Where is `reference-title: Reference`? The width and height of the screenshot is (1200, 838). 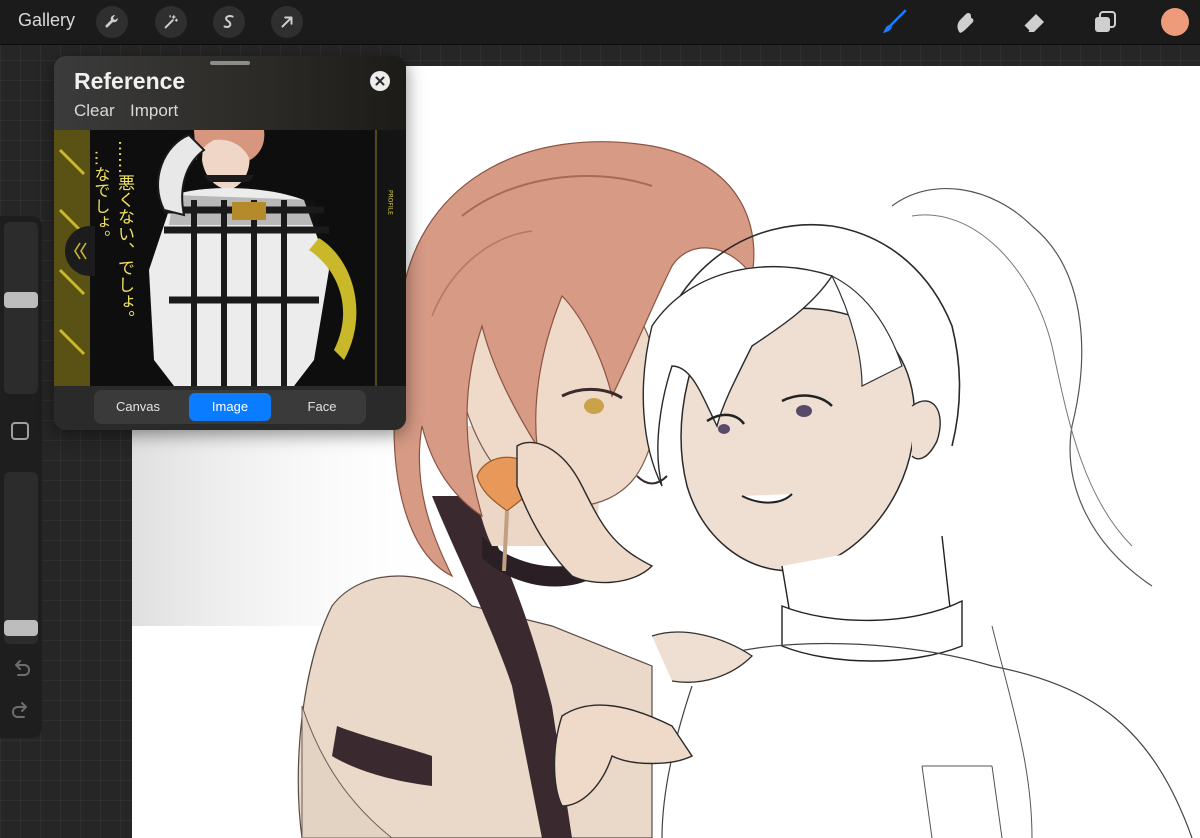 reference-title: Reference is located at coordinates (130, 81).